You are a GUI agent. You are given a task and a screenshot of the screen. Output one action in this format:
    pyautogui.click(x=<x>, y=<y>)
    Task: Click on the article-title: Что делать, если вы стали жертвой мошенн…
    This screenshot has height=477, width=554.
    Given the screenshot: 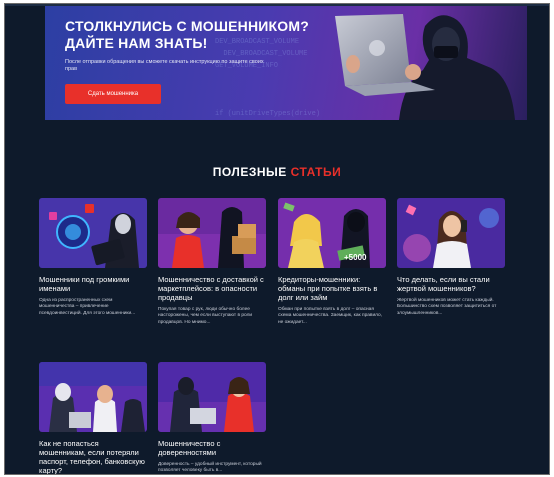 What is the action you would take?
    pyautogui.click(x=451, y=284)
    